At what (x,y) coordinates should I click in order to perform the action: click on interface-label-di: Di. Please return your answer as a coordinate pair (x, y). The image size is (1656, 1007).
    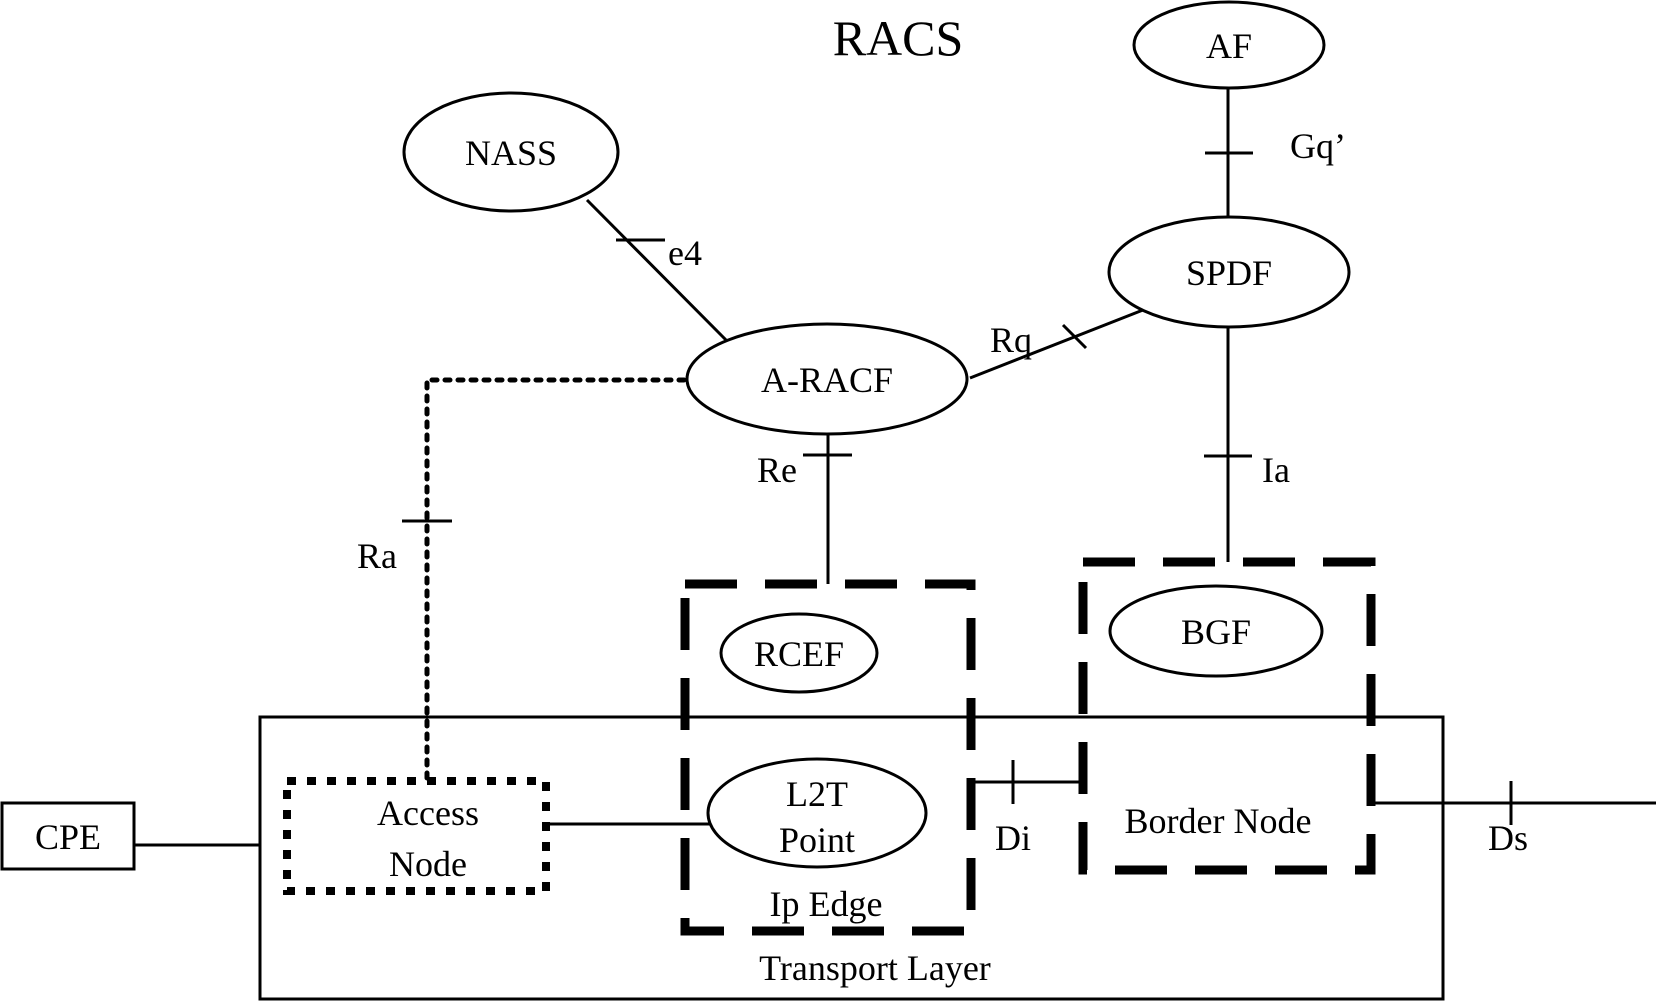
    Looking at the image, I should click on (1013, 838).